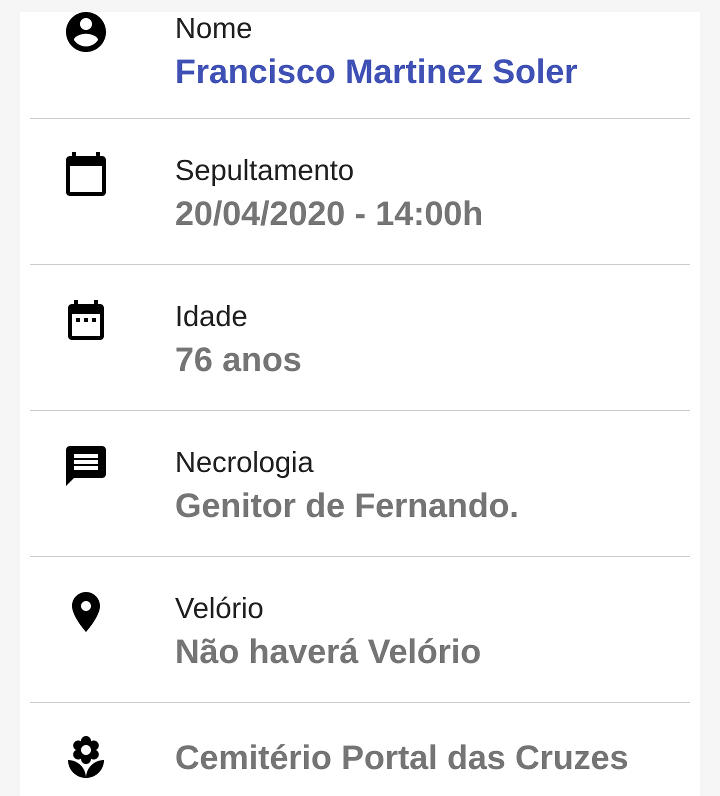 The width and height of the screenshot is (720, 796). What do you see at coordinates (86, 466) in the screenshot?
I see `message-icon` at bounding box center [86, 466].